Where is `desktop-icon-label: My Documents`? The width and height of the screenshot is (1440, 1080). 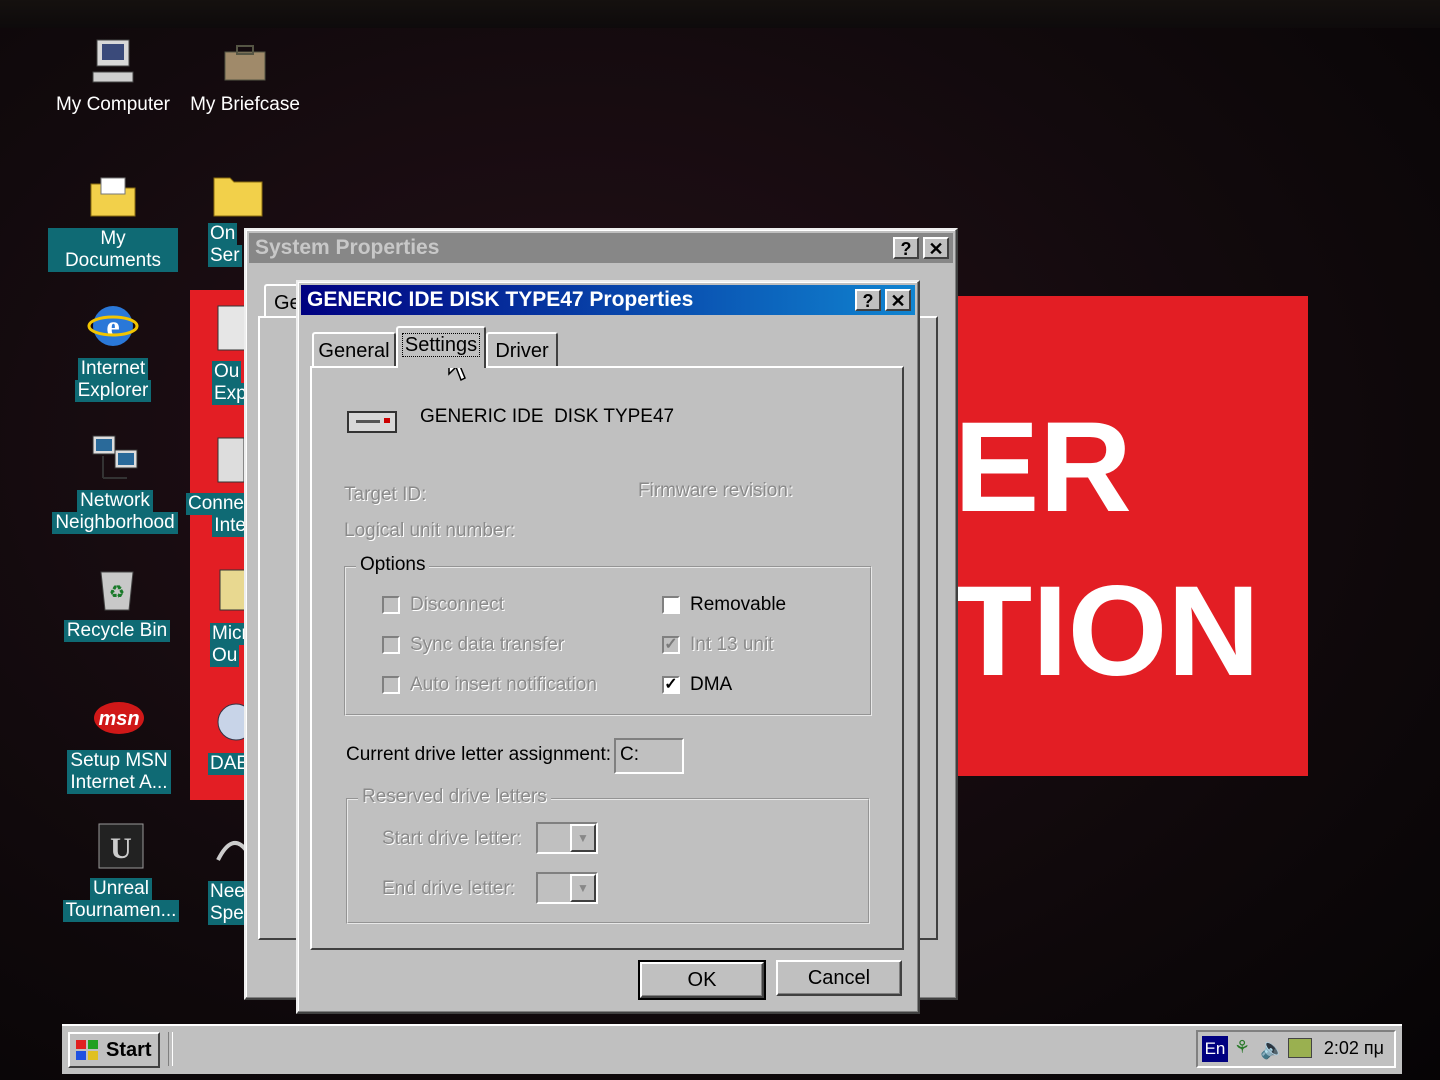
desktop-icon-label: My Documents is located at coordinates (113, 250).